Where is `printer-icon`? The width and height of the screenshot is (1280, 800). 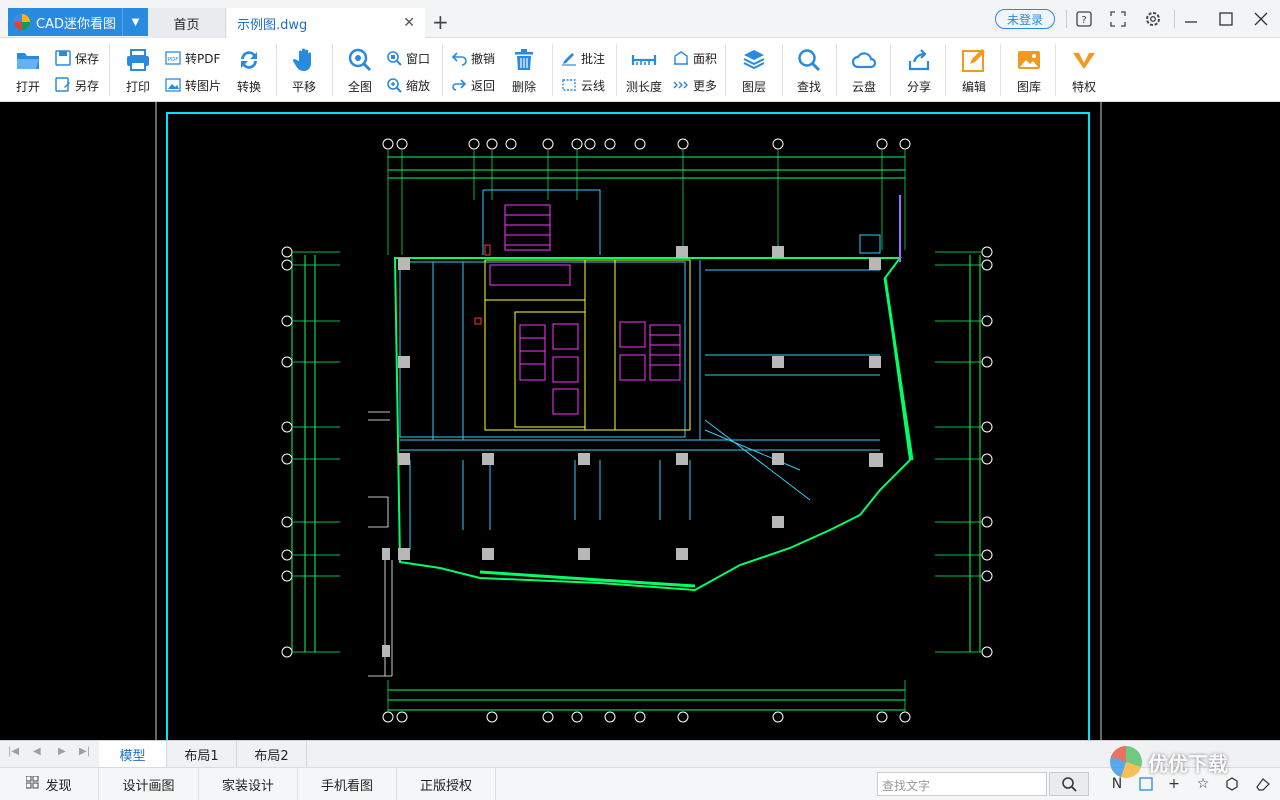
printer-icon is located at coordinates (138, 60).